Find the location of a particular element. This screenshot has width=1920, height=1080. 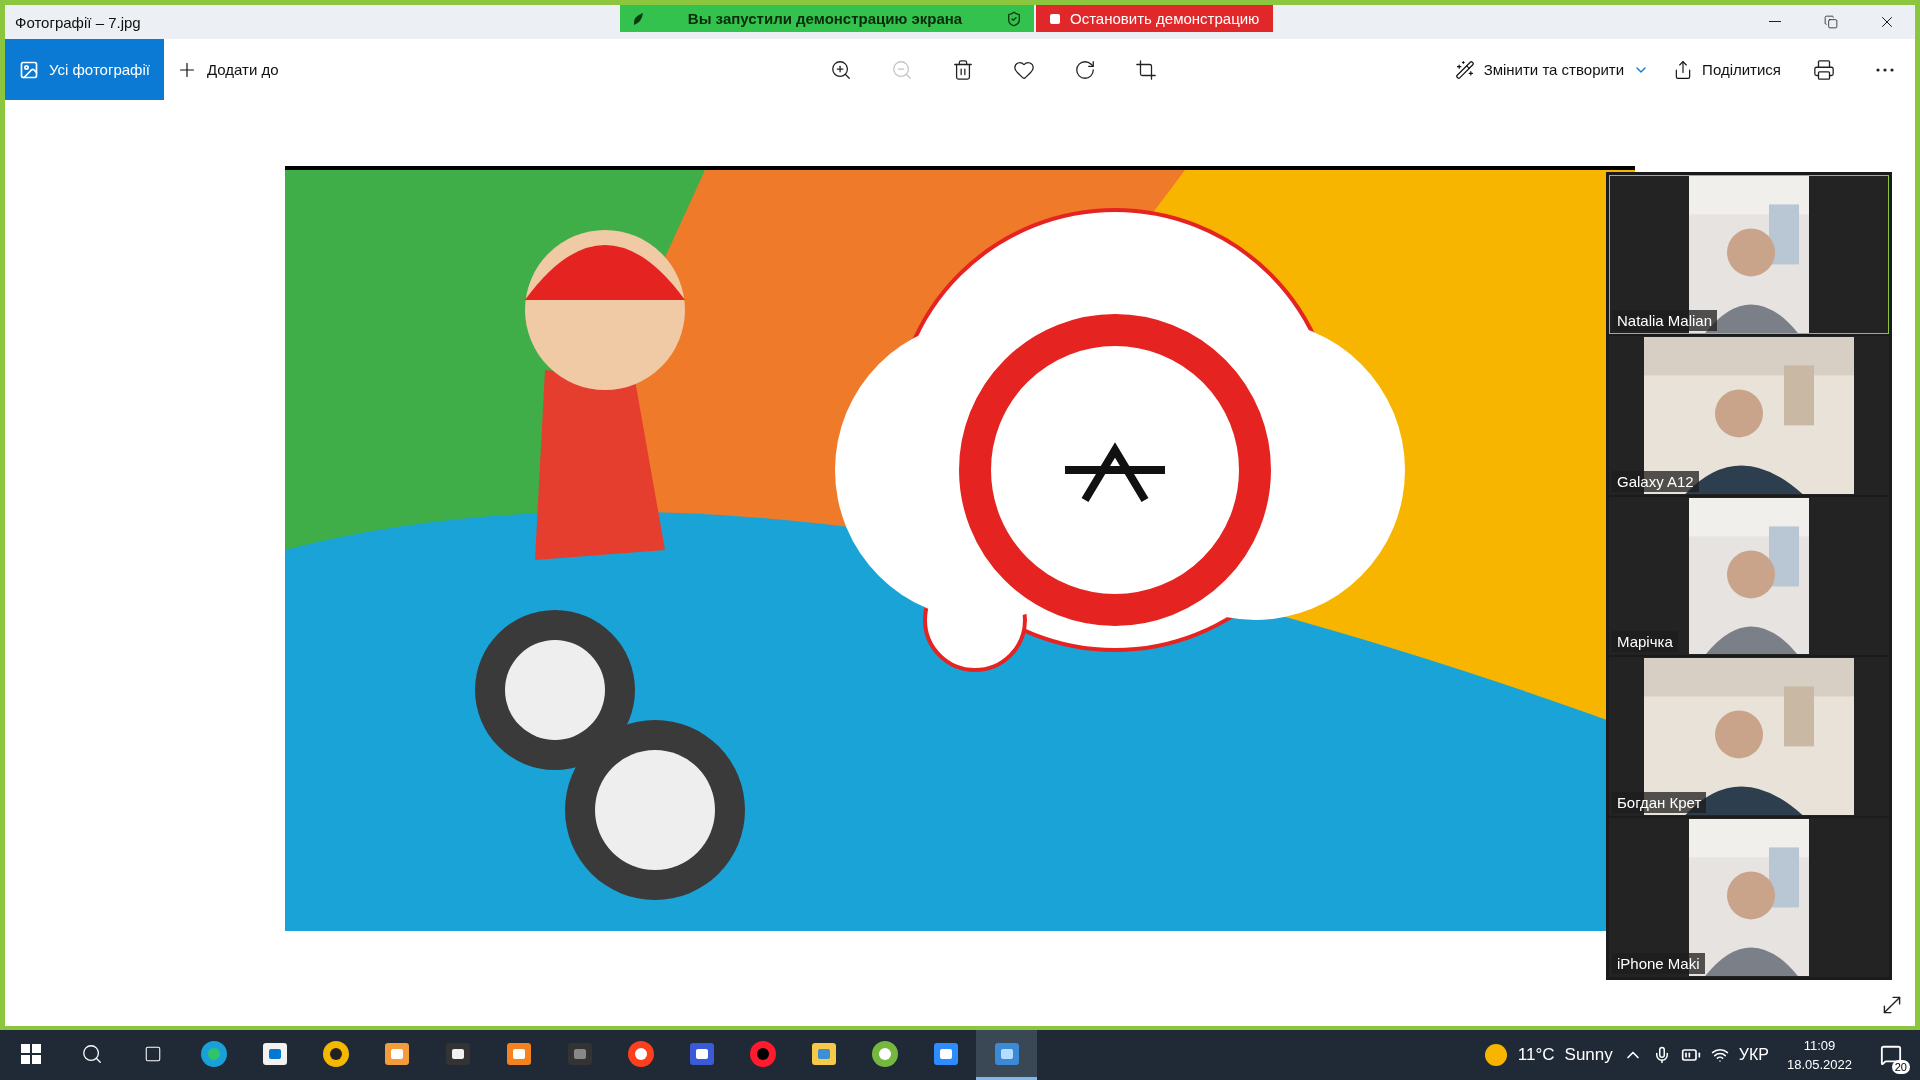

temperature: 11°C is located at coordinates (1536, 1055).